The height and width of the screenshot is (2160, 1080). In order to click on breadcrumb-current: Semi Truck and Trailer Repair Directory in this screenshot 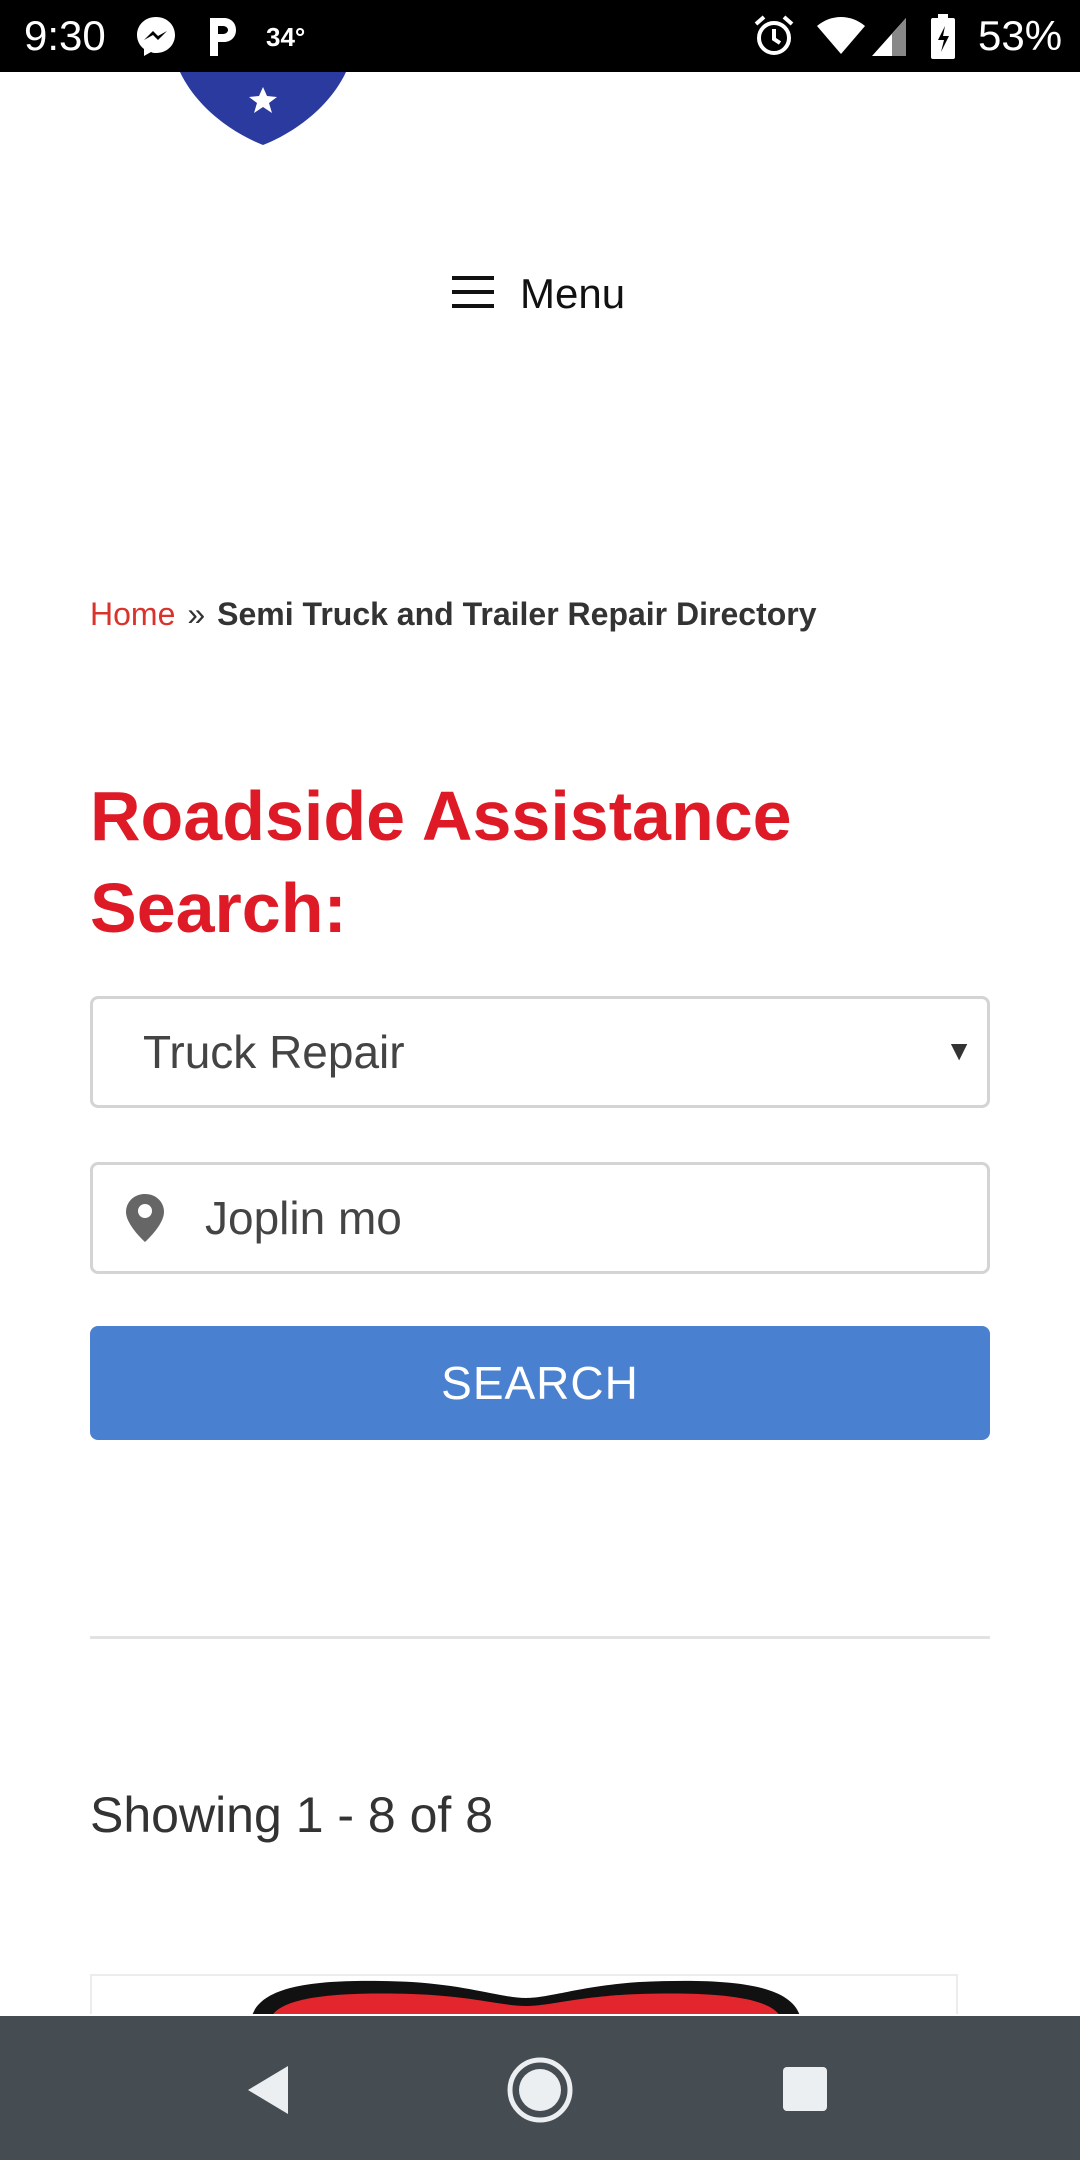, I will do `click(517, 614)`.